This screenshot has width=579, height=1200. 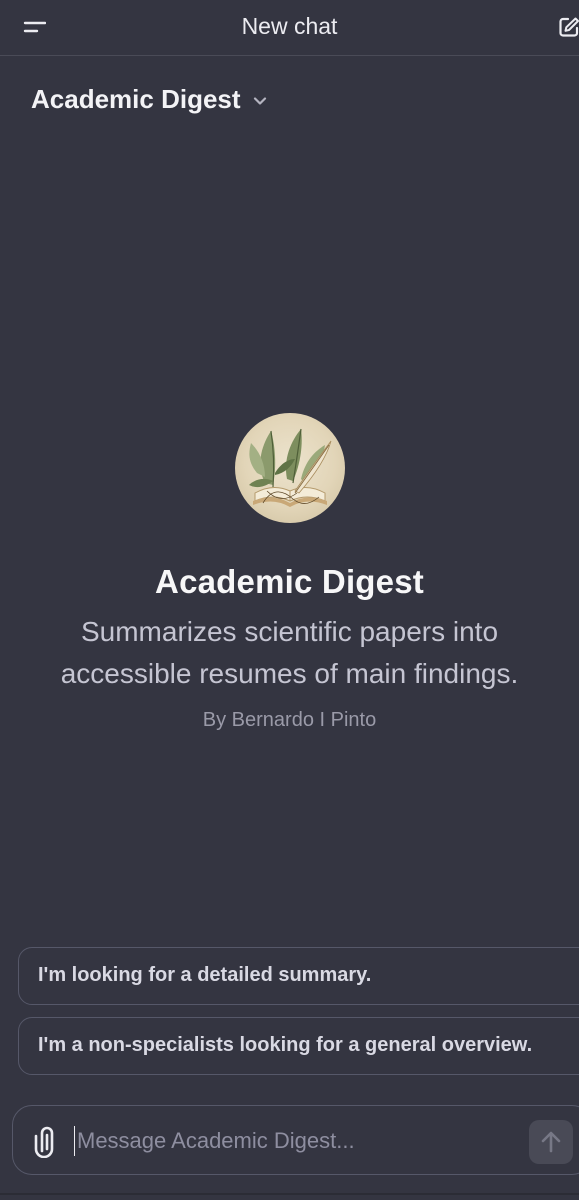 I want to click on arrow-up-icon, so click(x=551, y=1142).